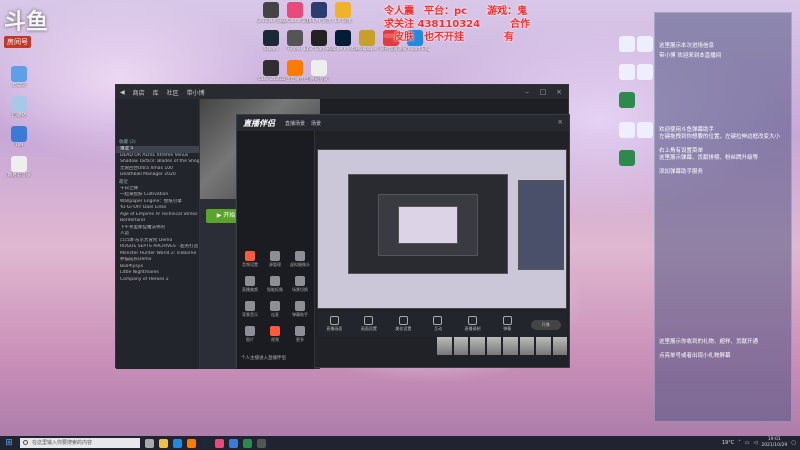  What do you see at coordinates (316, 123) in the screenshot?
I see `stream-tab-source: 场景` at bounding box center [316, 123].